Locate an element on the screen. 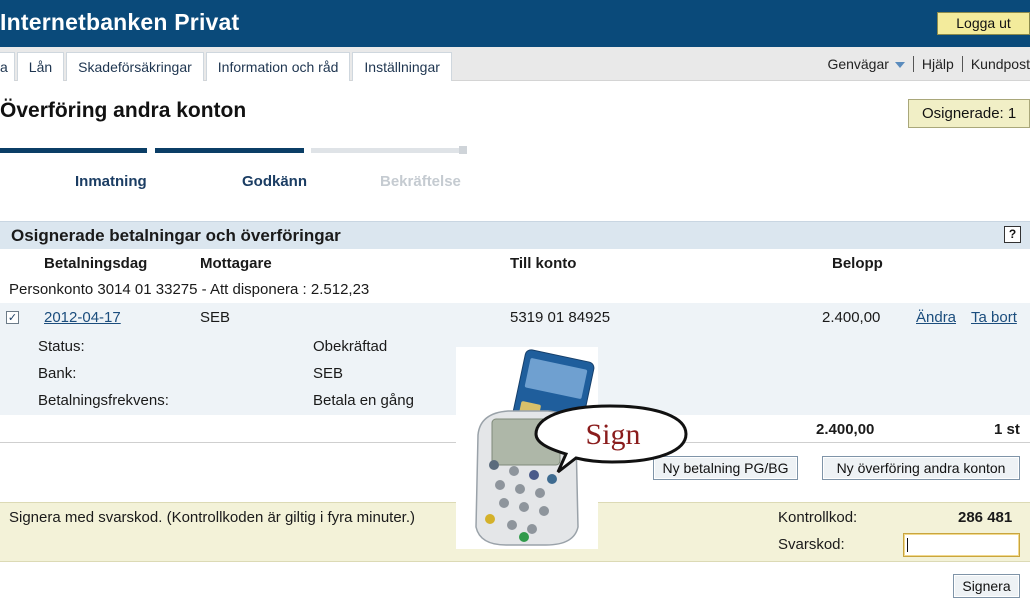 This screenshot has width=1030, height=606. tab-information-och-rad: Information och råd is located at coordinates (278, 66).